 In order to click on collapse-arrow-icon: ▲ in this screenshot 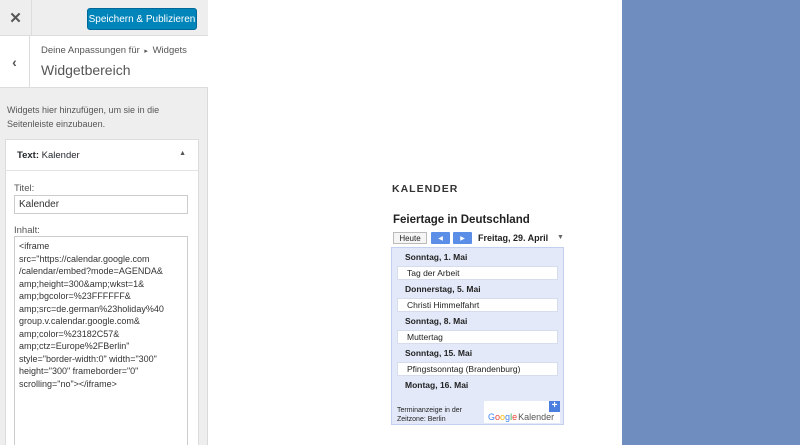, I will do `click(182, 153)`.